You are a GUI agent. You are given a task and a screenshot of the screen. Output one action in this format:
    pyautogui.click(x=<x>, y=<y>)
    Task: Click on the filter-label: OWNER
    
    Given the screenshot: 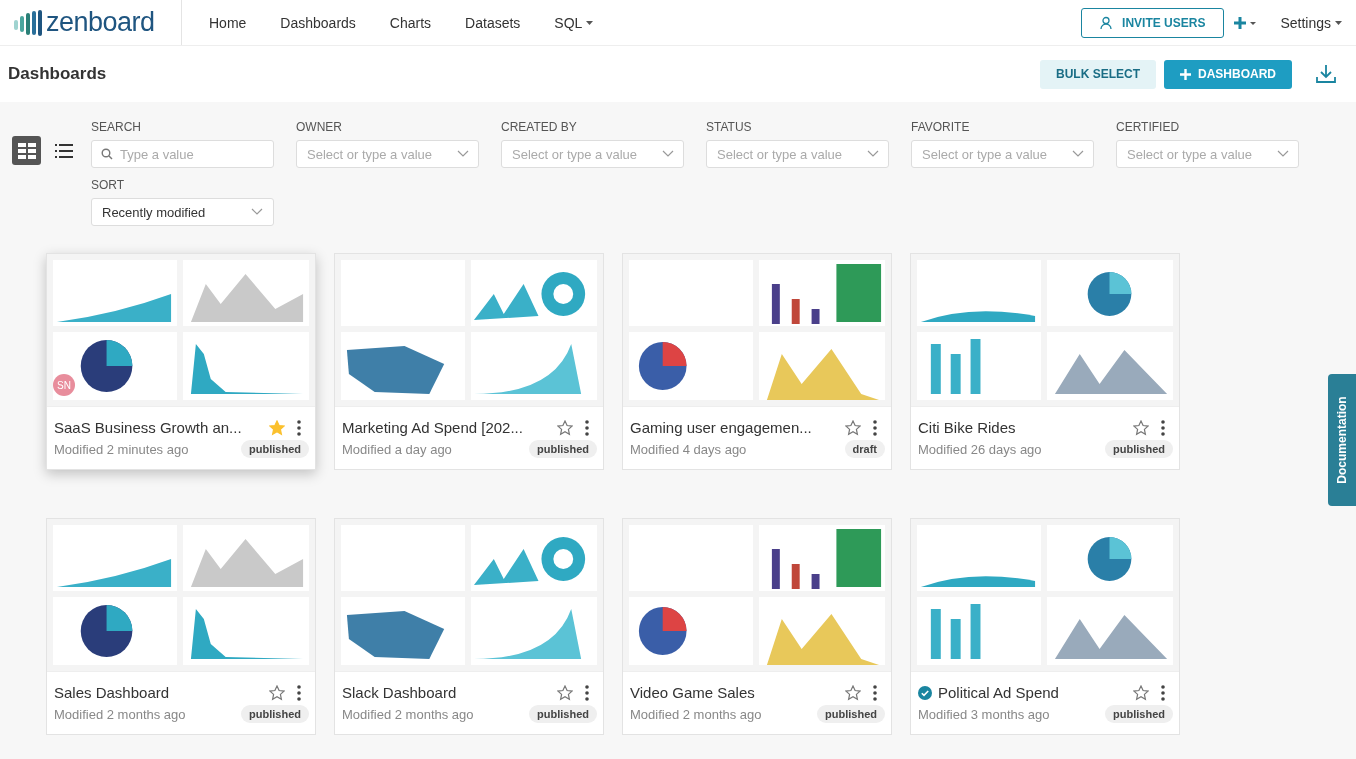 What is the action you would take?
    pyautogui.click(x=319, y=127)
    